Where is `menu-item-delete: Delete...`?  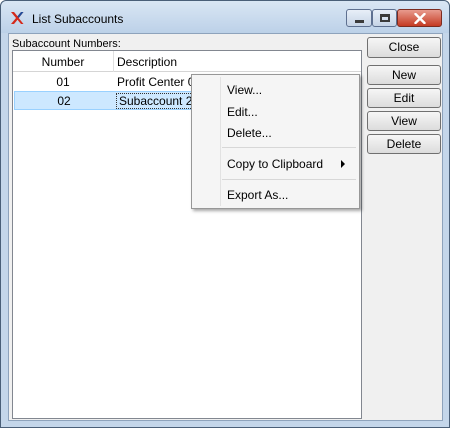
menu-item-delete: Delete... is located at coordinates (249, 133).